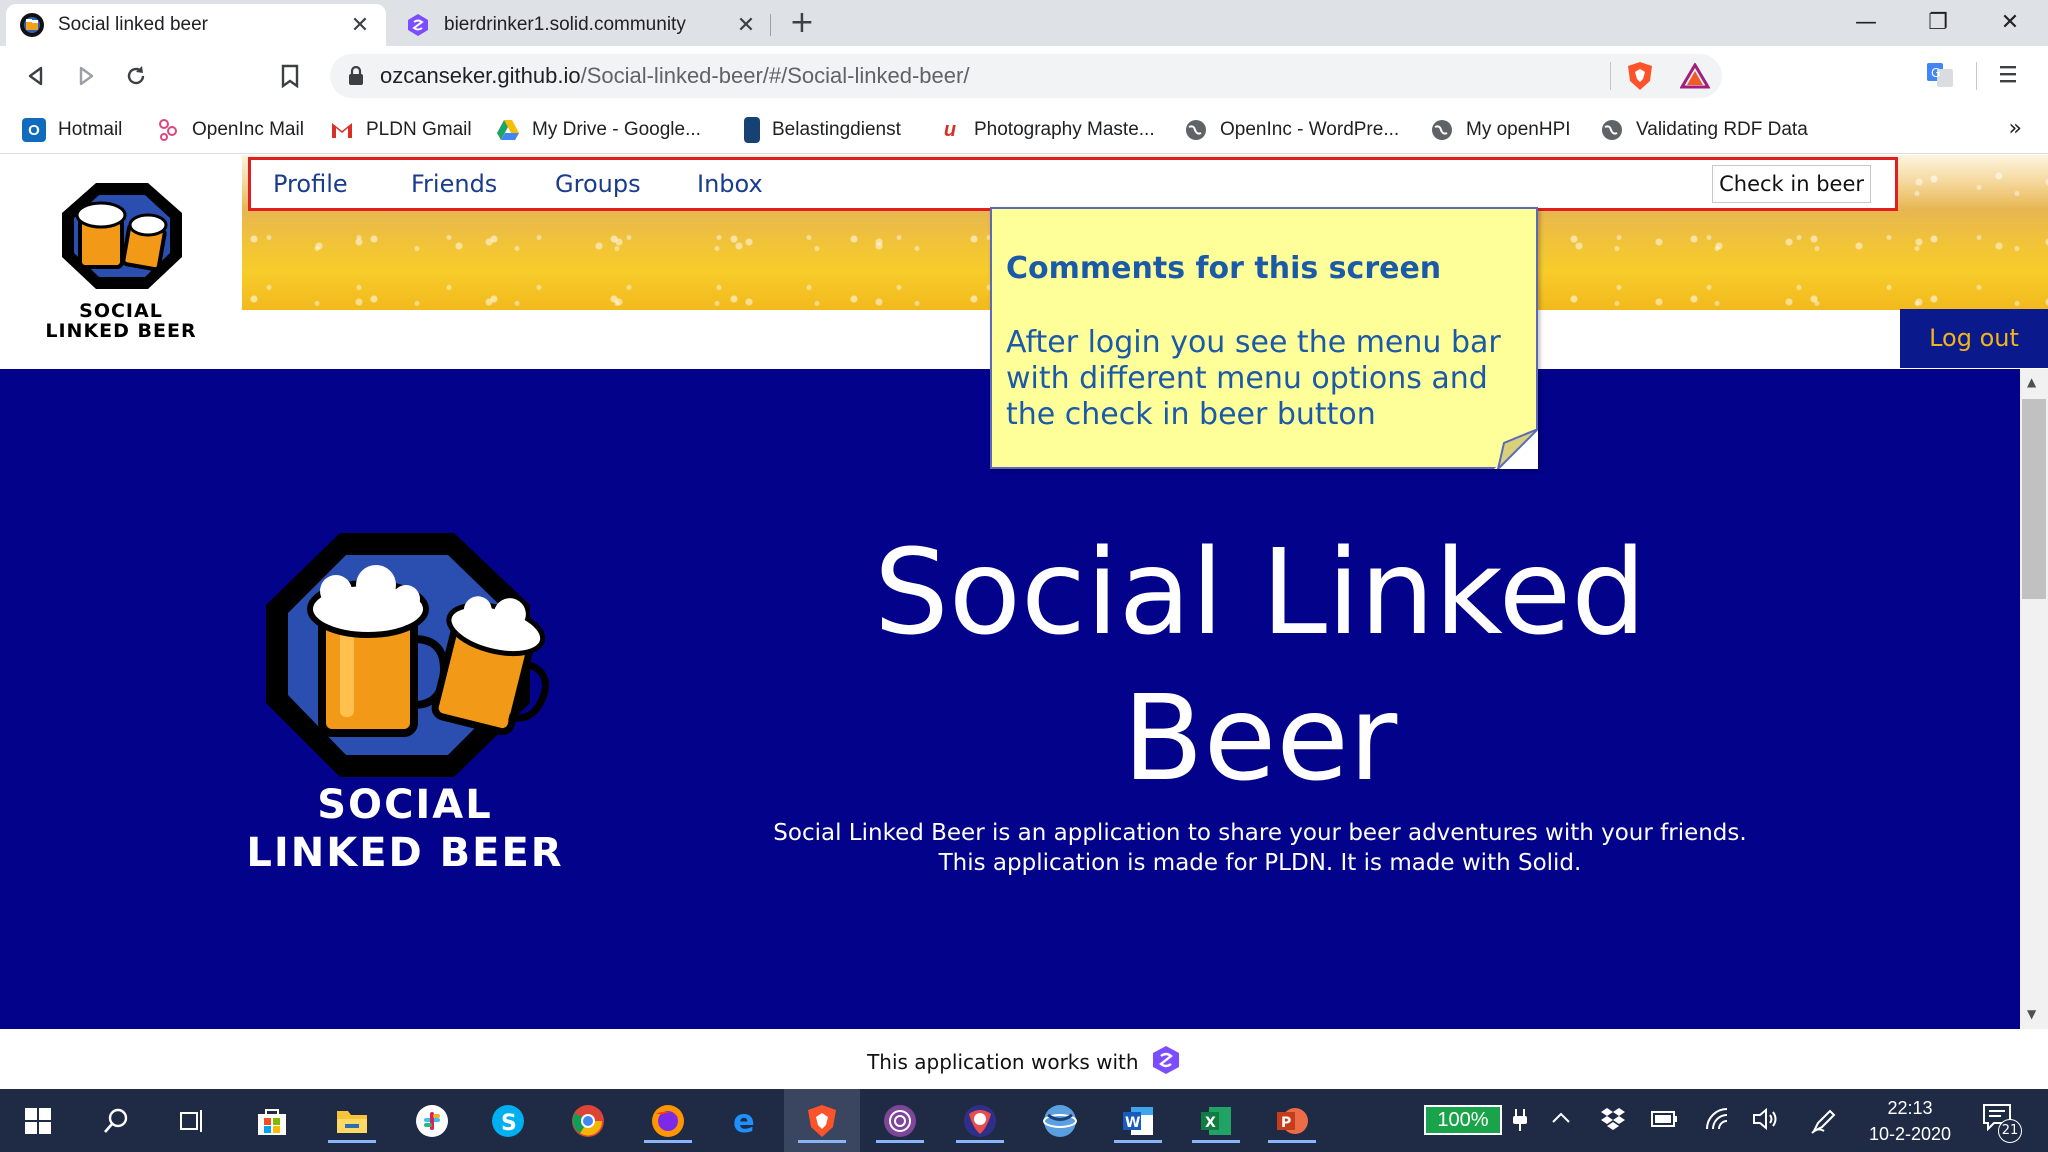  I want to click on hero-title: Social Linked Beer, so click(1260, 665).